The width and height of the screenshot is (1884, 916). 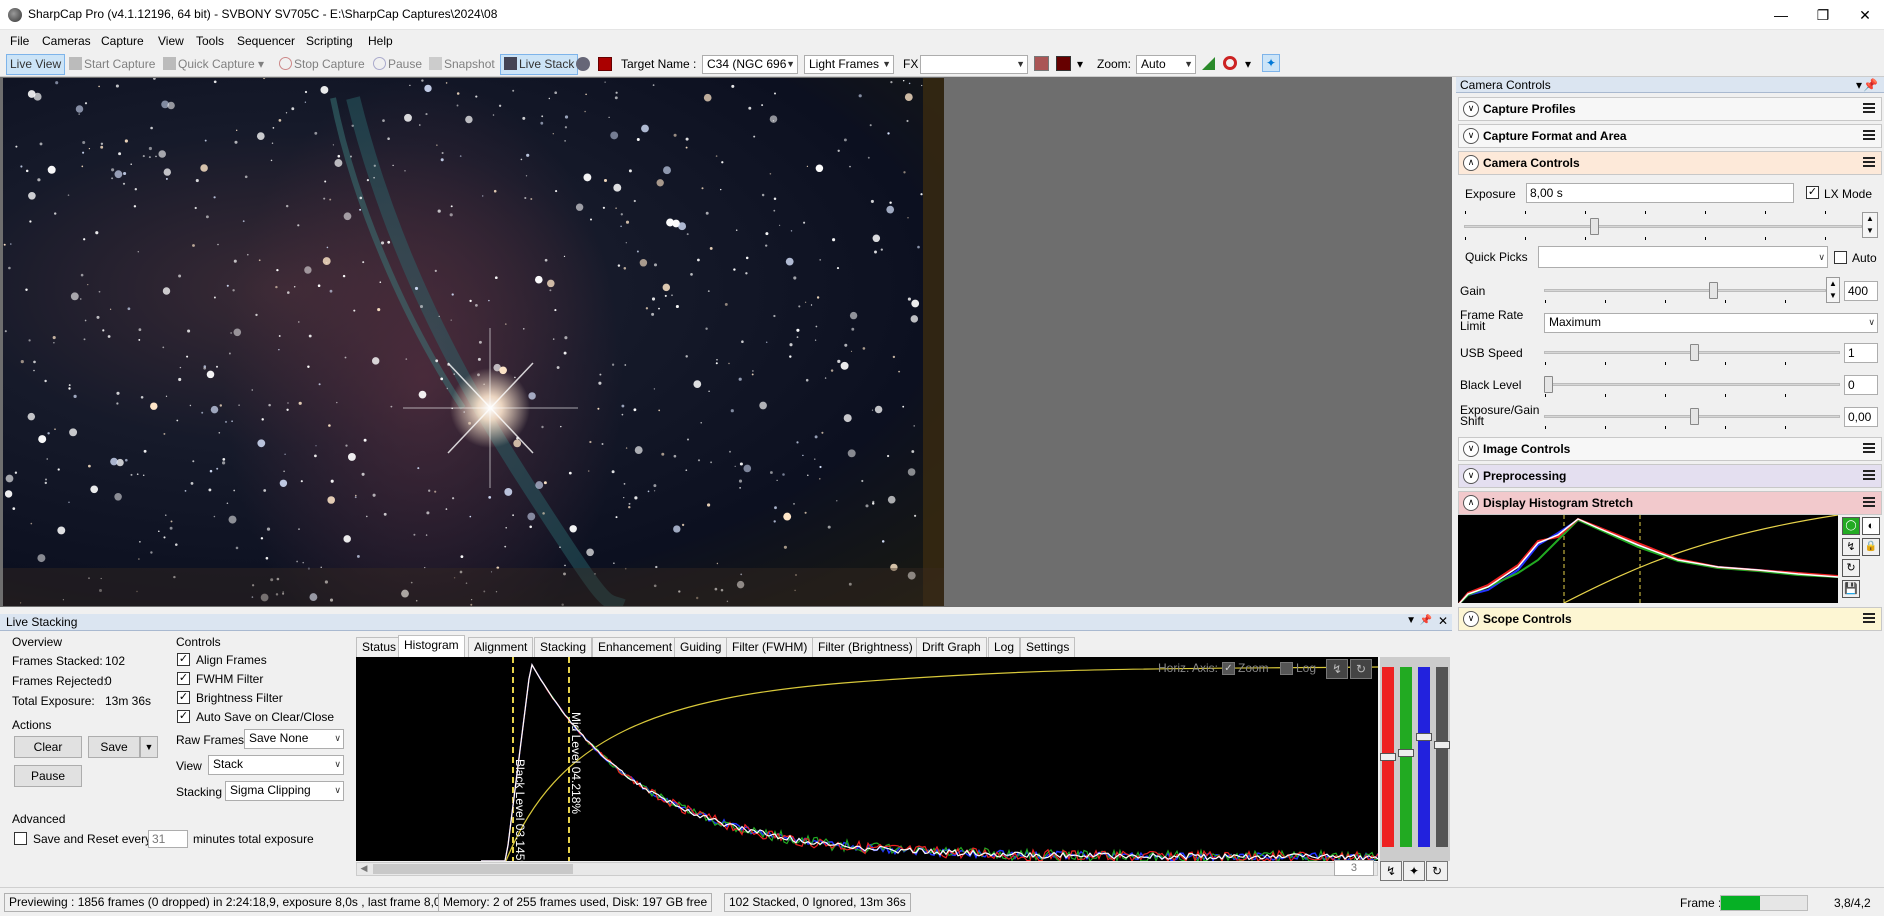 I want to click on restore-icon: ❐, so click(x=1823, y=15).